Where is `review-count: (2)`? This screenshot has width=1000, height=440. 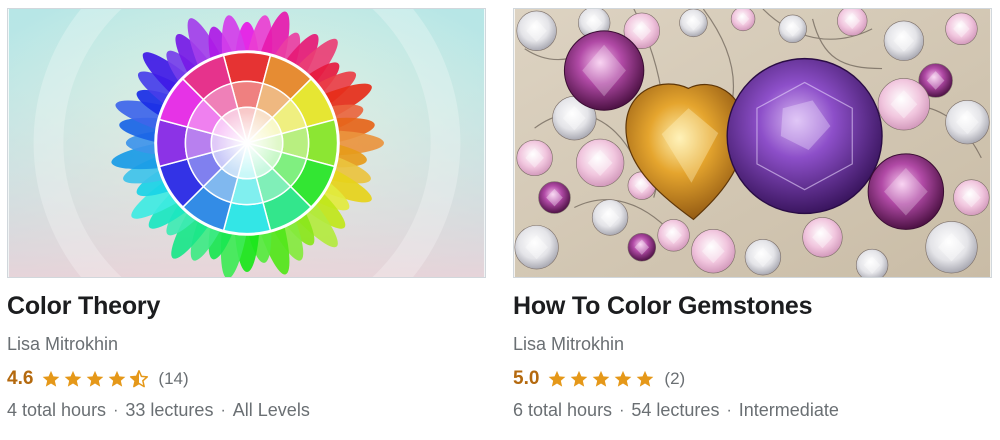 review-count: (2) is located at coordinates (675, 378).